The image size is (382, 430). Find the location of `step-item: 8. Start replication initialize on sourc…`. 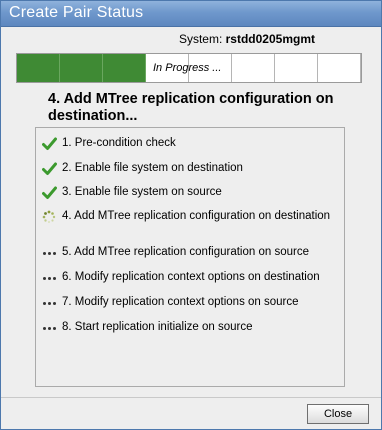

step-item: 8. Start replication initialize on sourc… is located at coordinates (191, 328).